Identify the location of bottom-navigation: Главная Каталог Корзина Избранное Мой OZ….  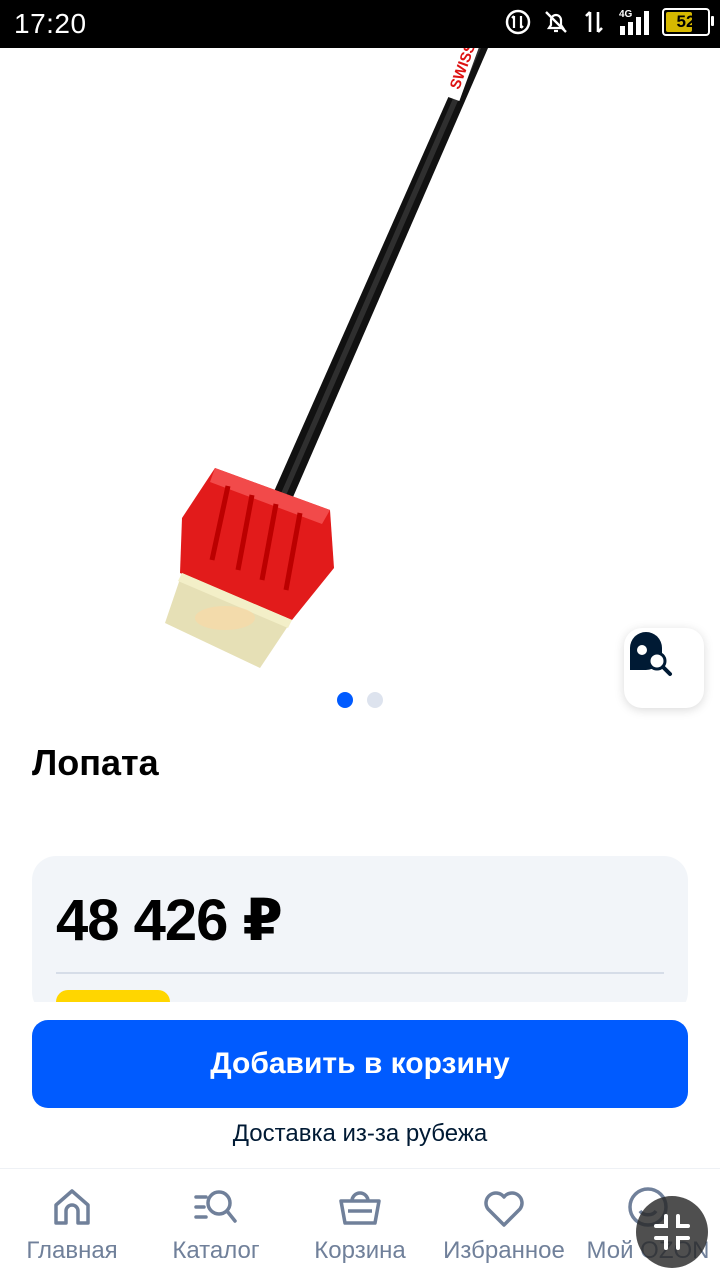
(360, 1224).